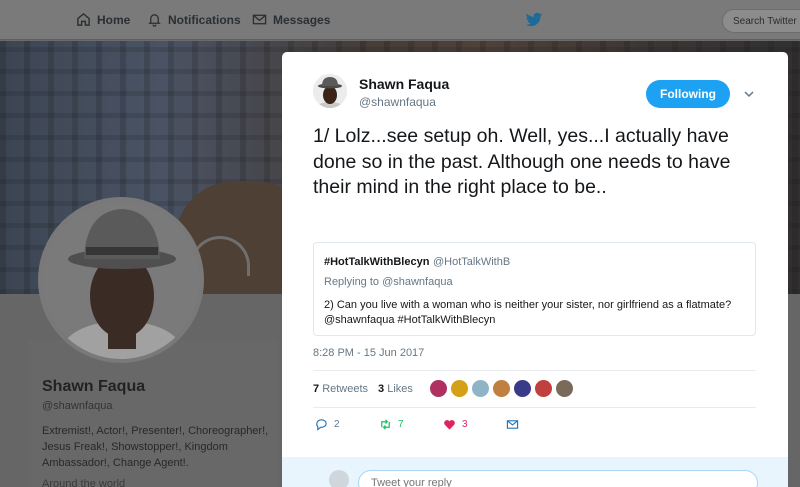  I want to click on tweet-author-name: Shawn Faqua, so click(404, 84).